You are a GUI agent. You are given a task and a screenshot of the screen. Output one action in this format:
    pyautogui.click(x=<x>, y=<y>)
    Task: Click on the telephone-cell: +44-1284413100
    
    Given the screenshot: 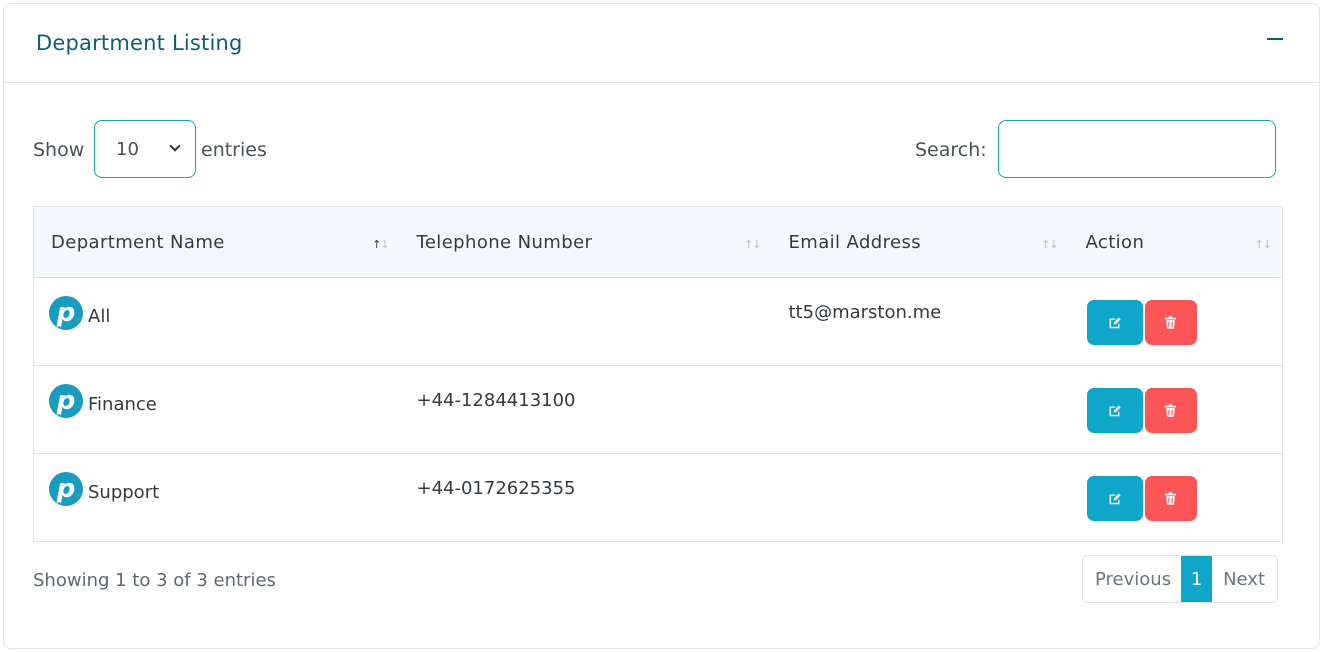 What is the action you would take?
    pyautogui.click(x=496, y=400)
    